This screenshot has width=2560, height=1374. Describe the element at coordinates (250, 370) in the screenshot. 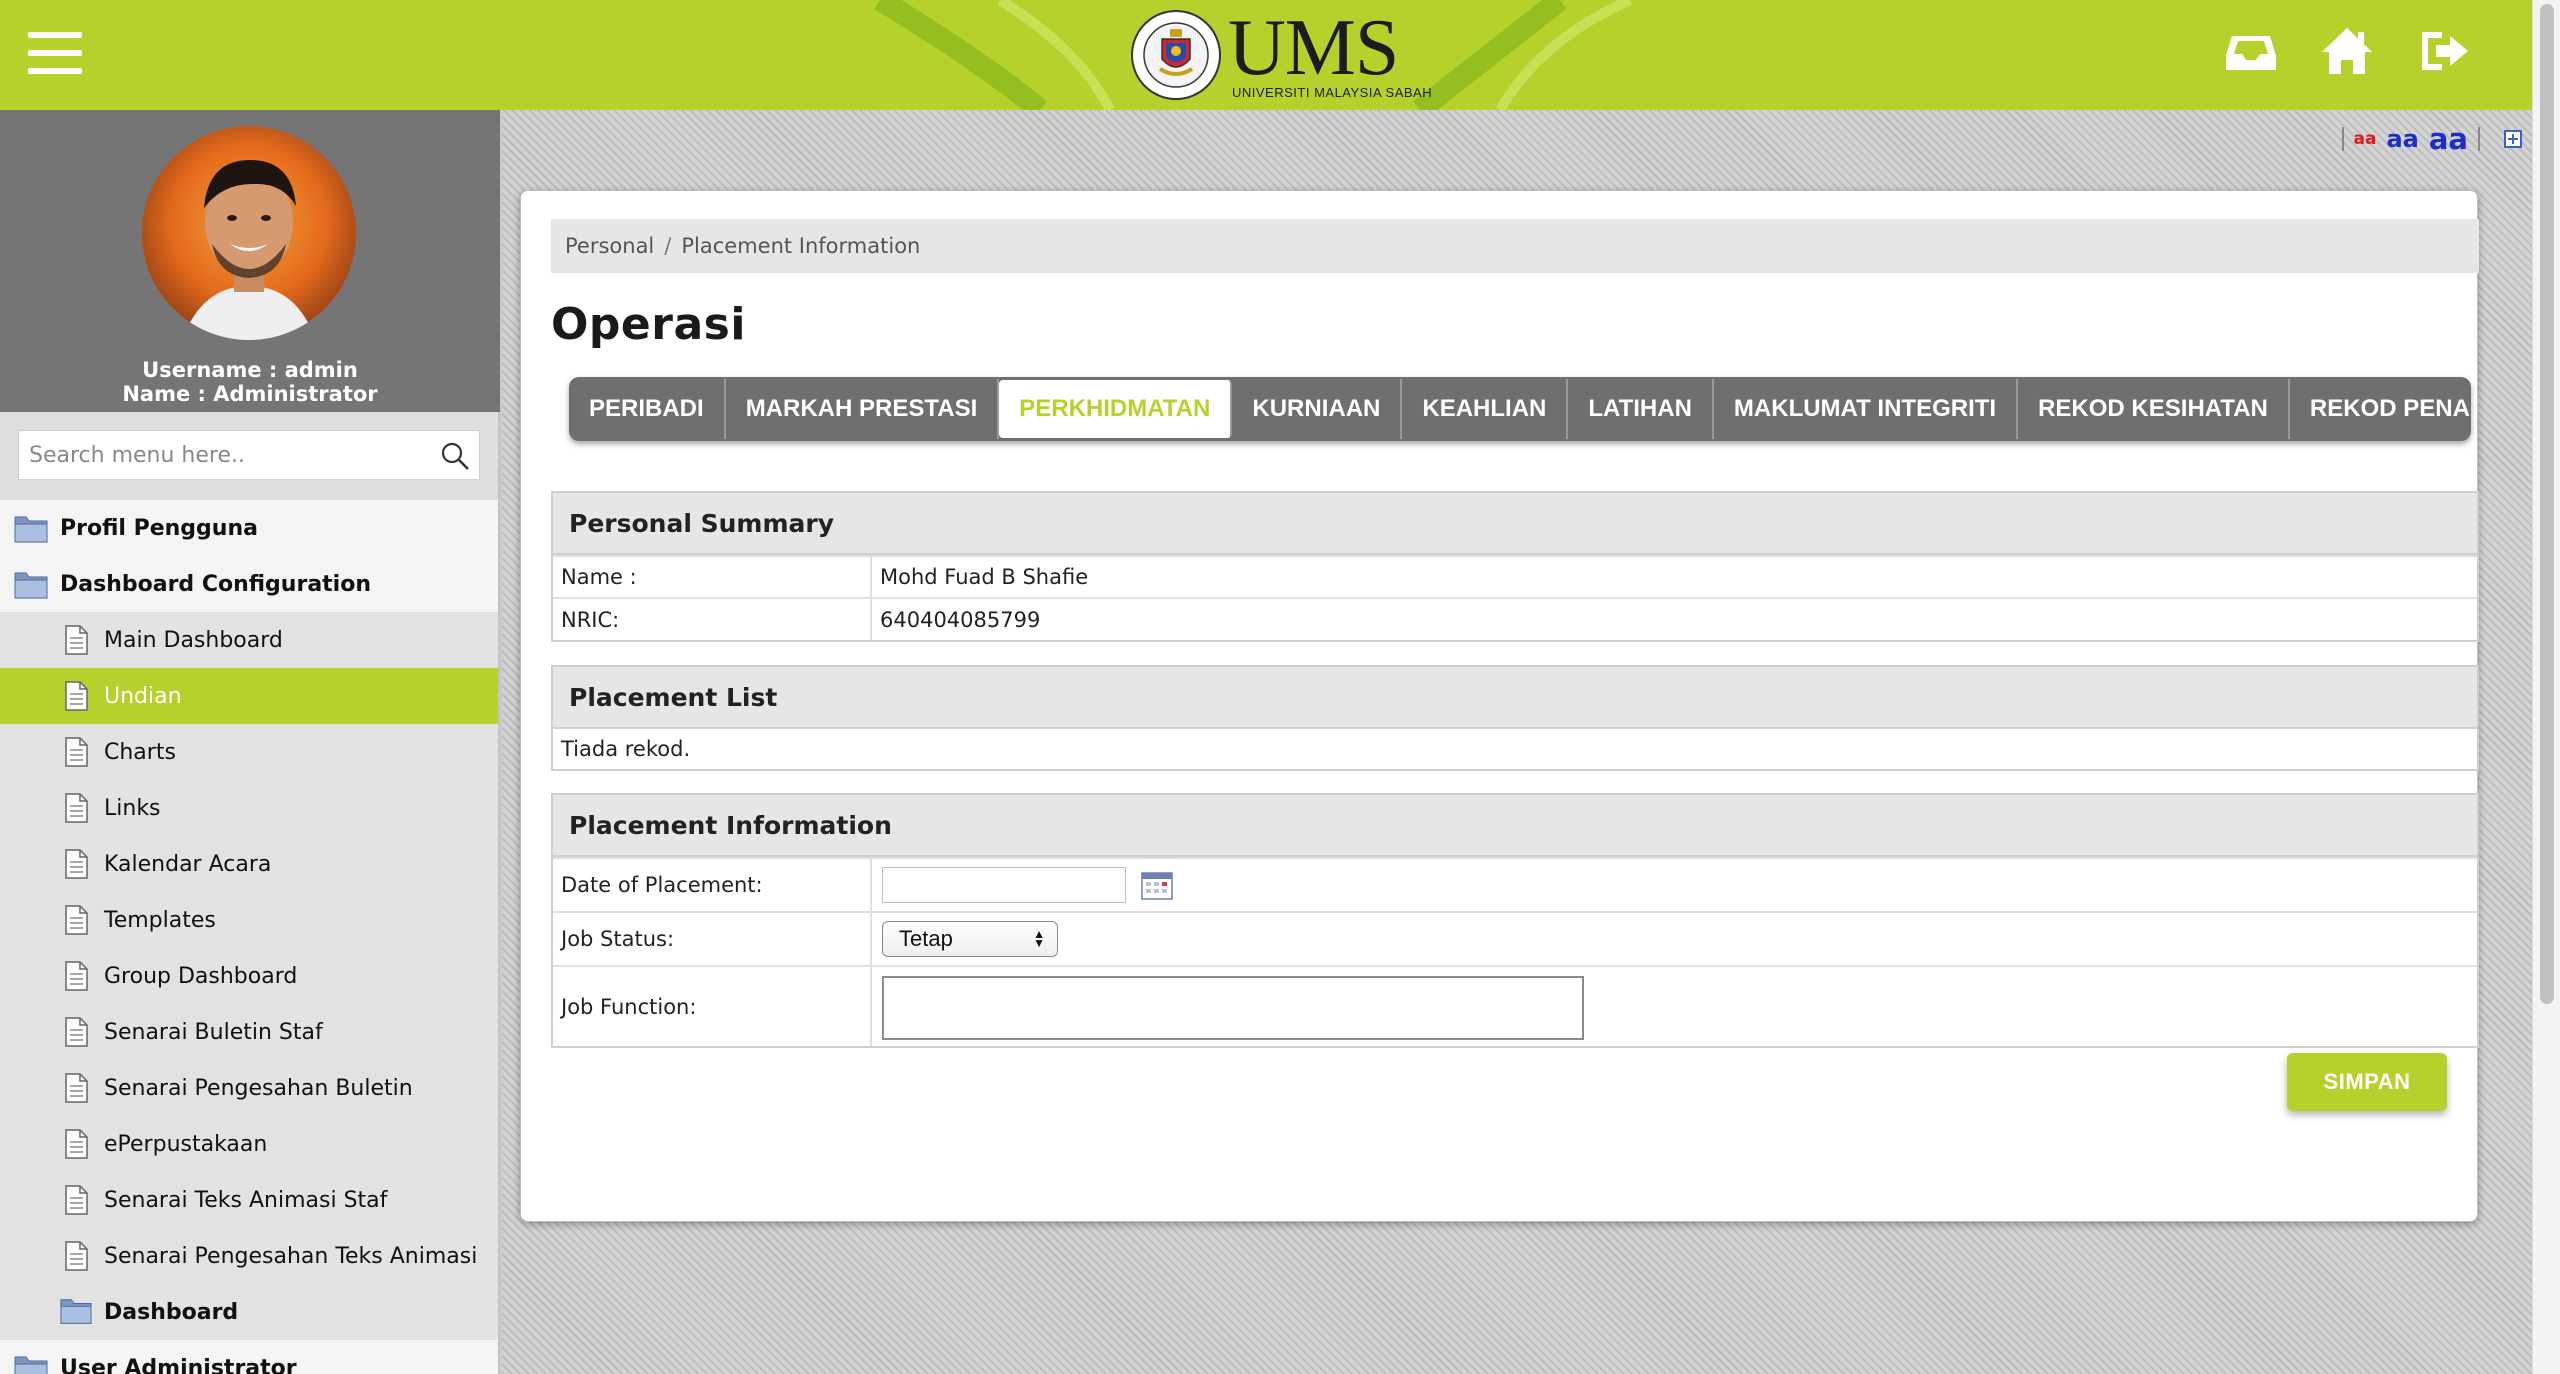

I see `username-text: Username : admin` at that location.